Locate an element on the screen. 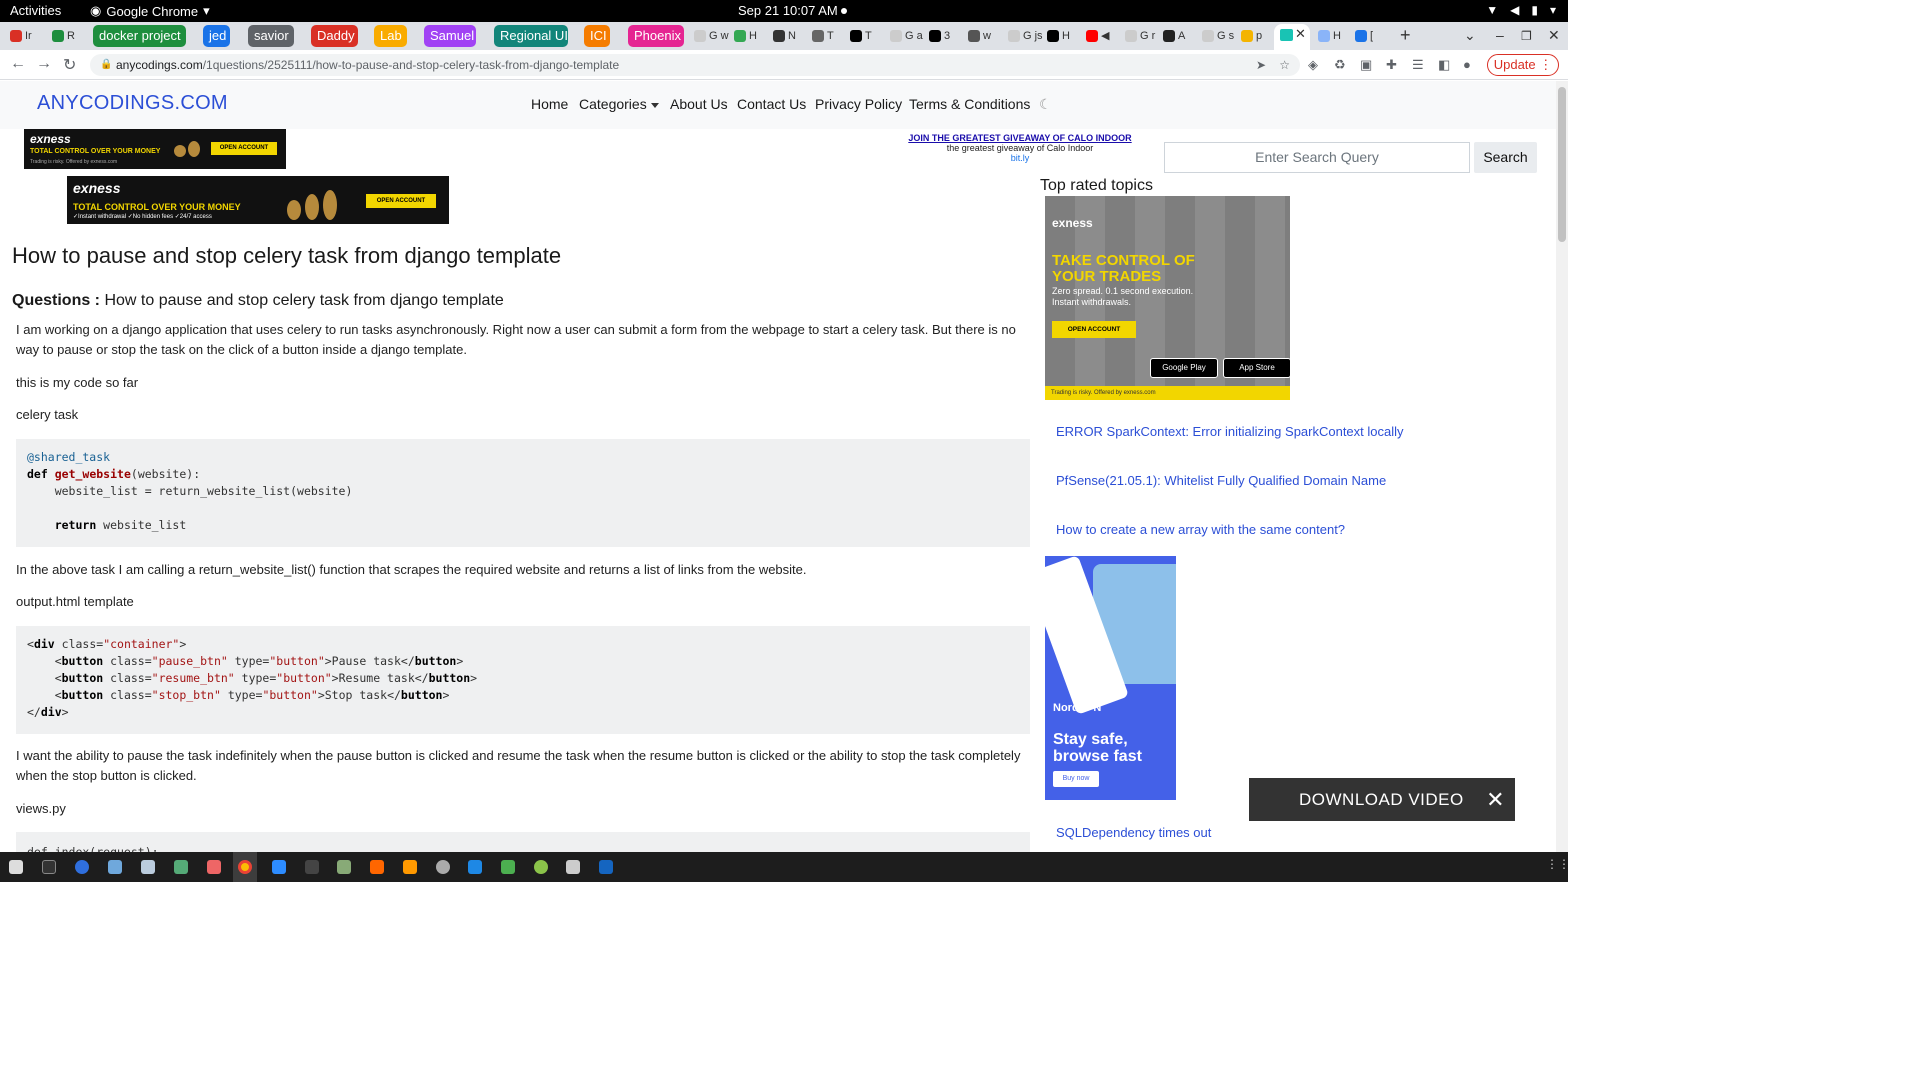 This screenshot has width=1920, height=1080. ad-nordvpn: NordVPN Stay safe, browse fast Buy now is located at coordinates (1110, 678).